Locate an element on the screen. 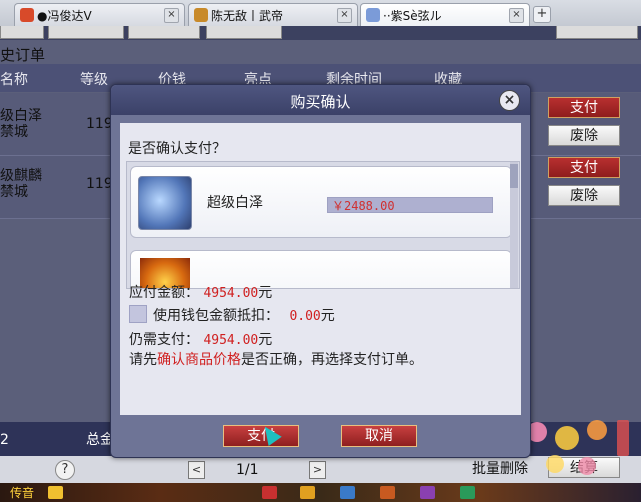  still-due-value: 4954.00 is located at coordinates (231, 340).